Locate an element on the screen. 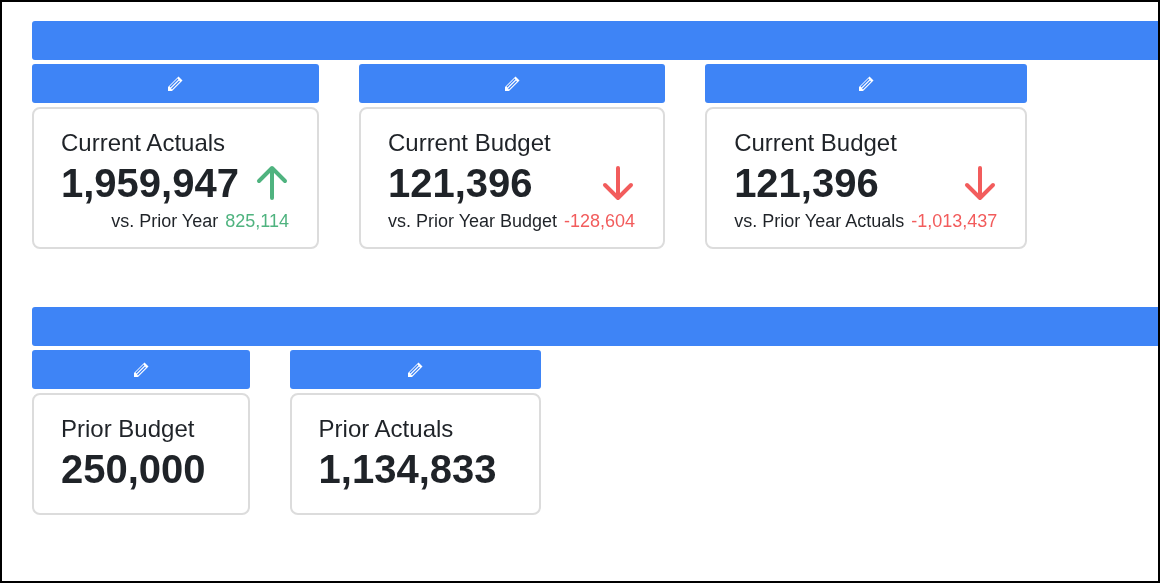 This screenshot has height=583, width=1160. comparison-delta: -128,604 is located at coordinates (600, 221).